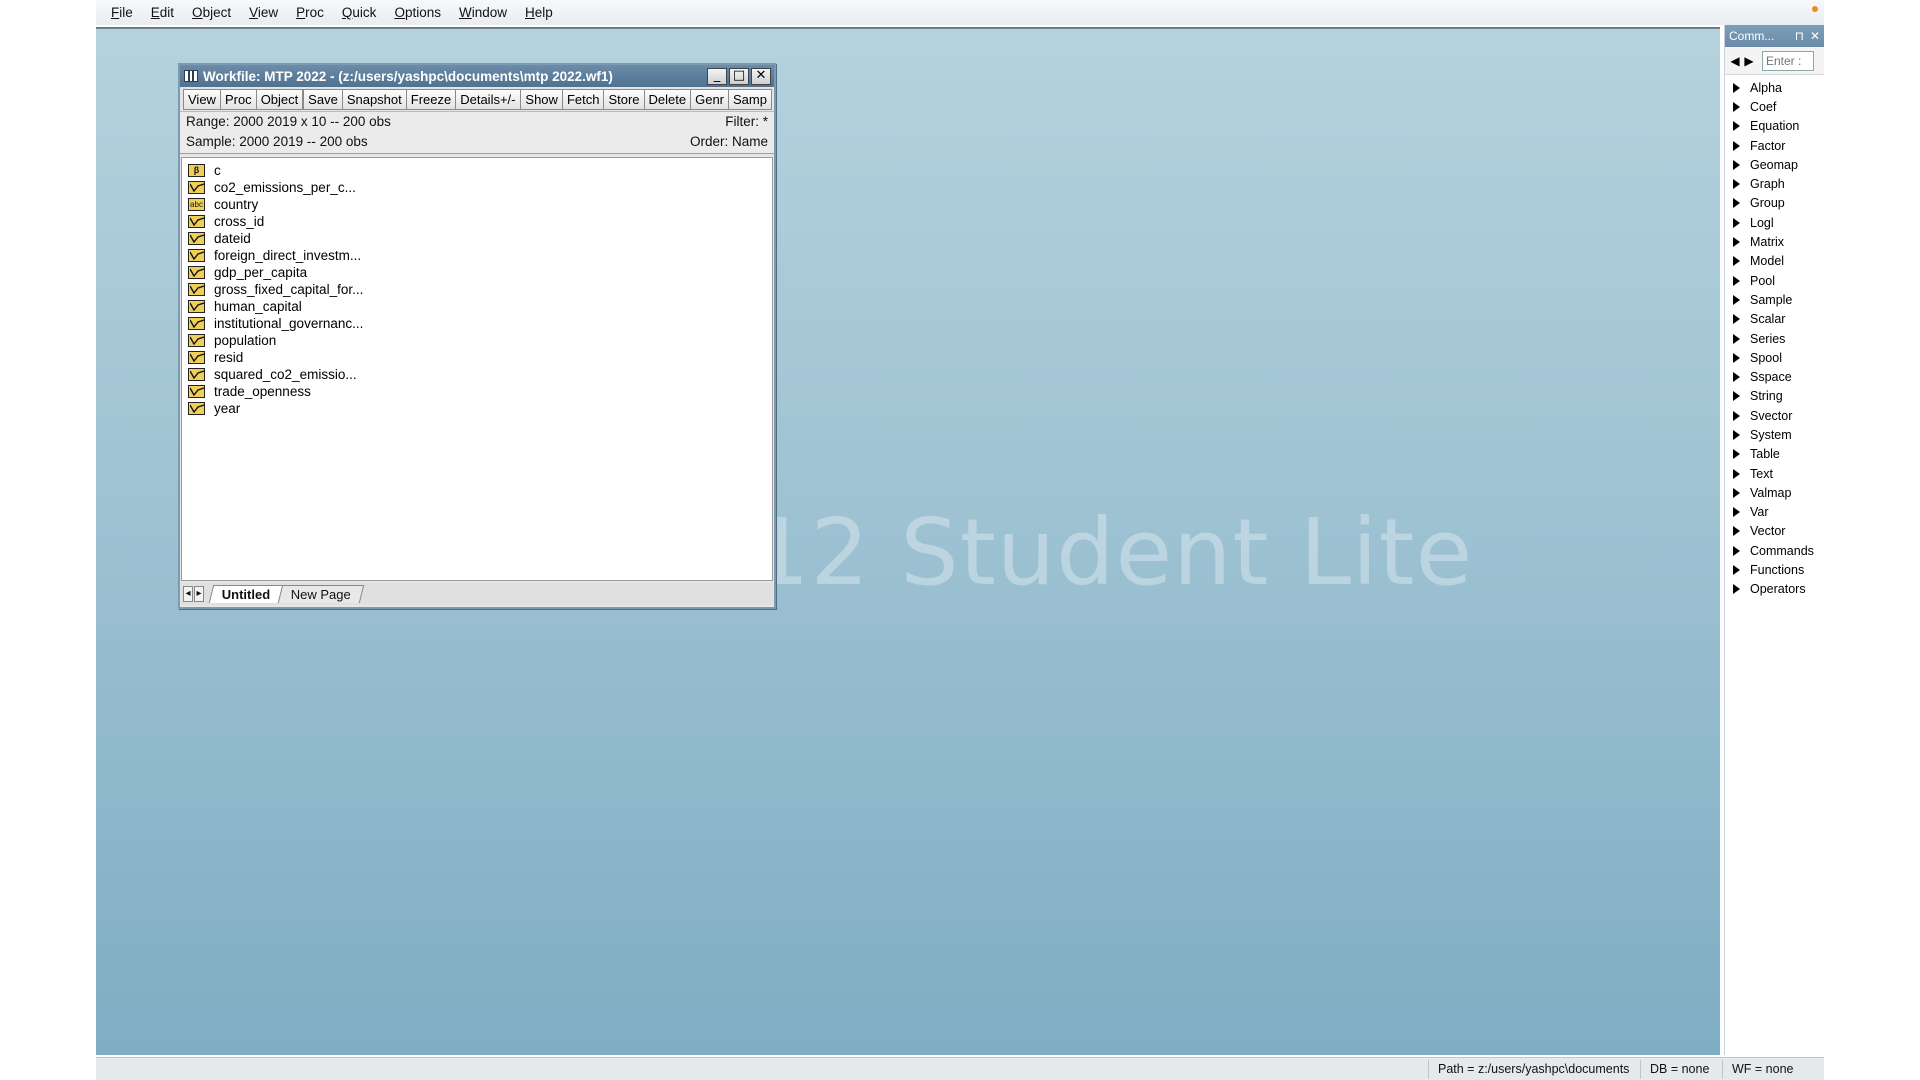  What do you see at coordinates (477, 306) in the screenshot?
I see `object-row: human_capital` at bounding box center [477, 306].